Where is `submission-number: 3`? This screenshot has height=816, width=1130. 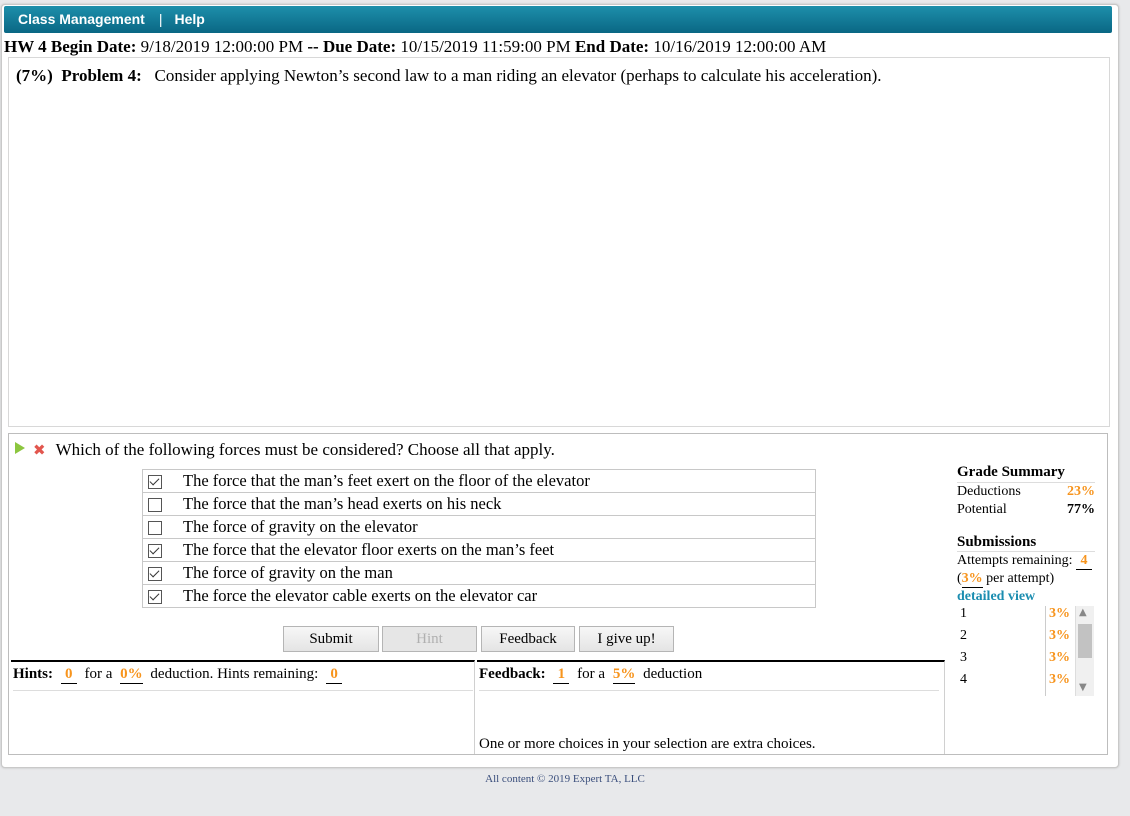 submission-number: 3 is located at coordinates (963, 657).